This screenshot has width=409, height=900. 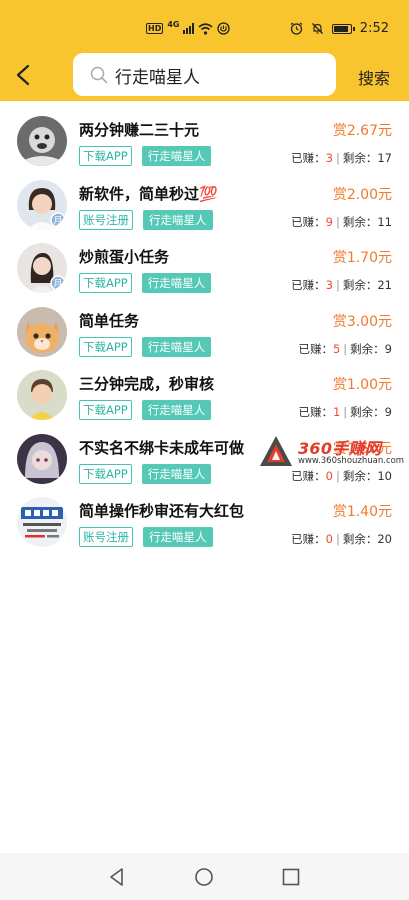 I want to click on task-title: 简单任务, so click(x=109, y=320).